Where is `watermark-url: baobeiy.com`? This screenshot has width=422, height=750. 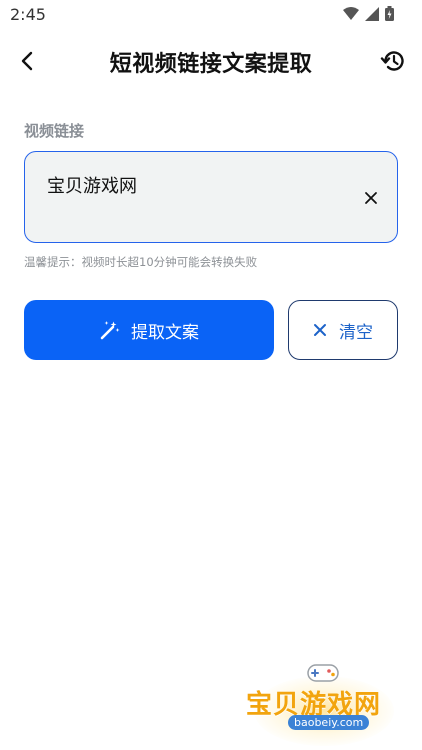 watermark-url: baobeiy.com is located at coordinates (329, 722).